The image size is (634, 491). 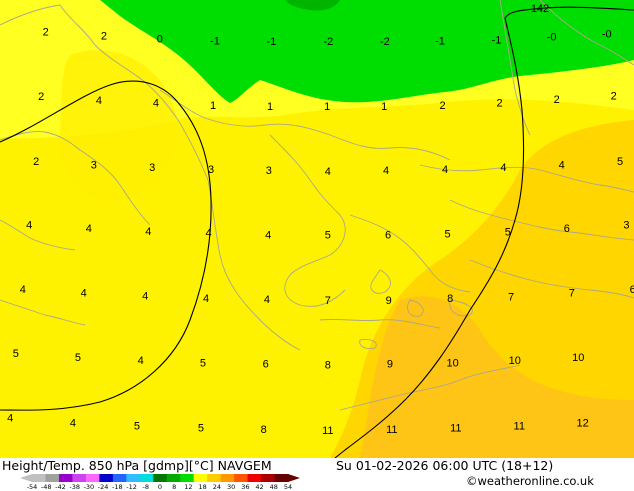 What do you see at coordinates (530, 481) in the screenshot?
I see `credit-link: ©weatheronline.co.uk` at bounding box center [530, 481].